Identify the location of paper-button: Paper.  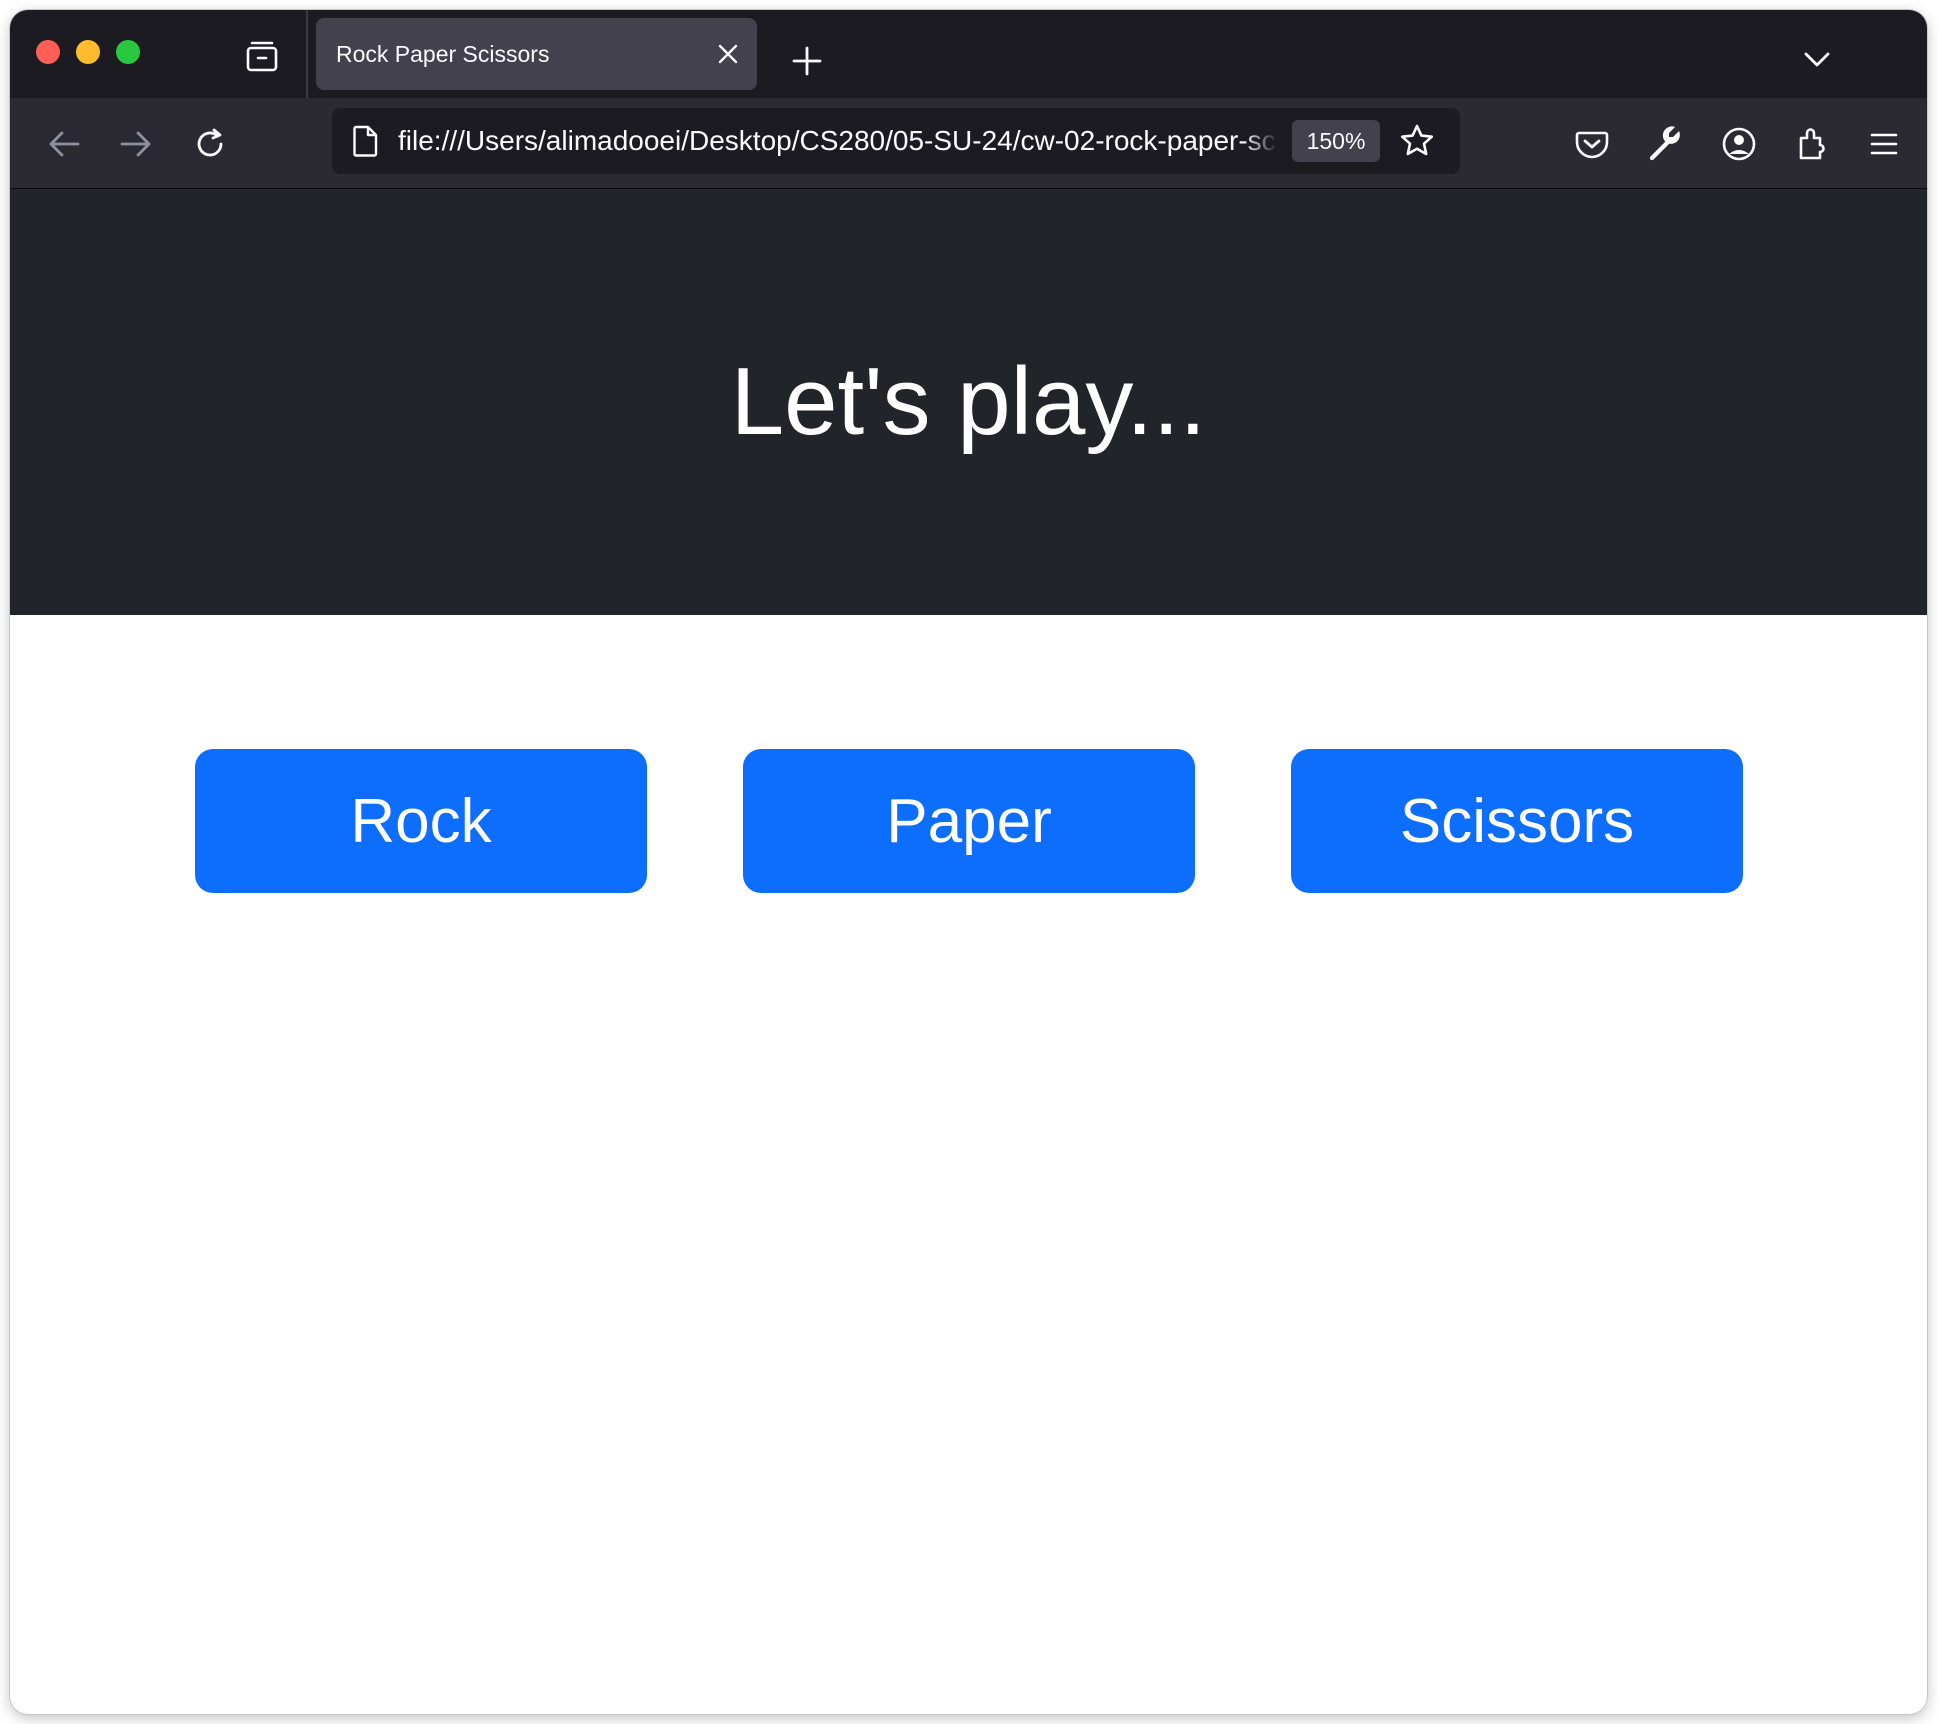
(969, 821).